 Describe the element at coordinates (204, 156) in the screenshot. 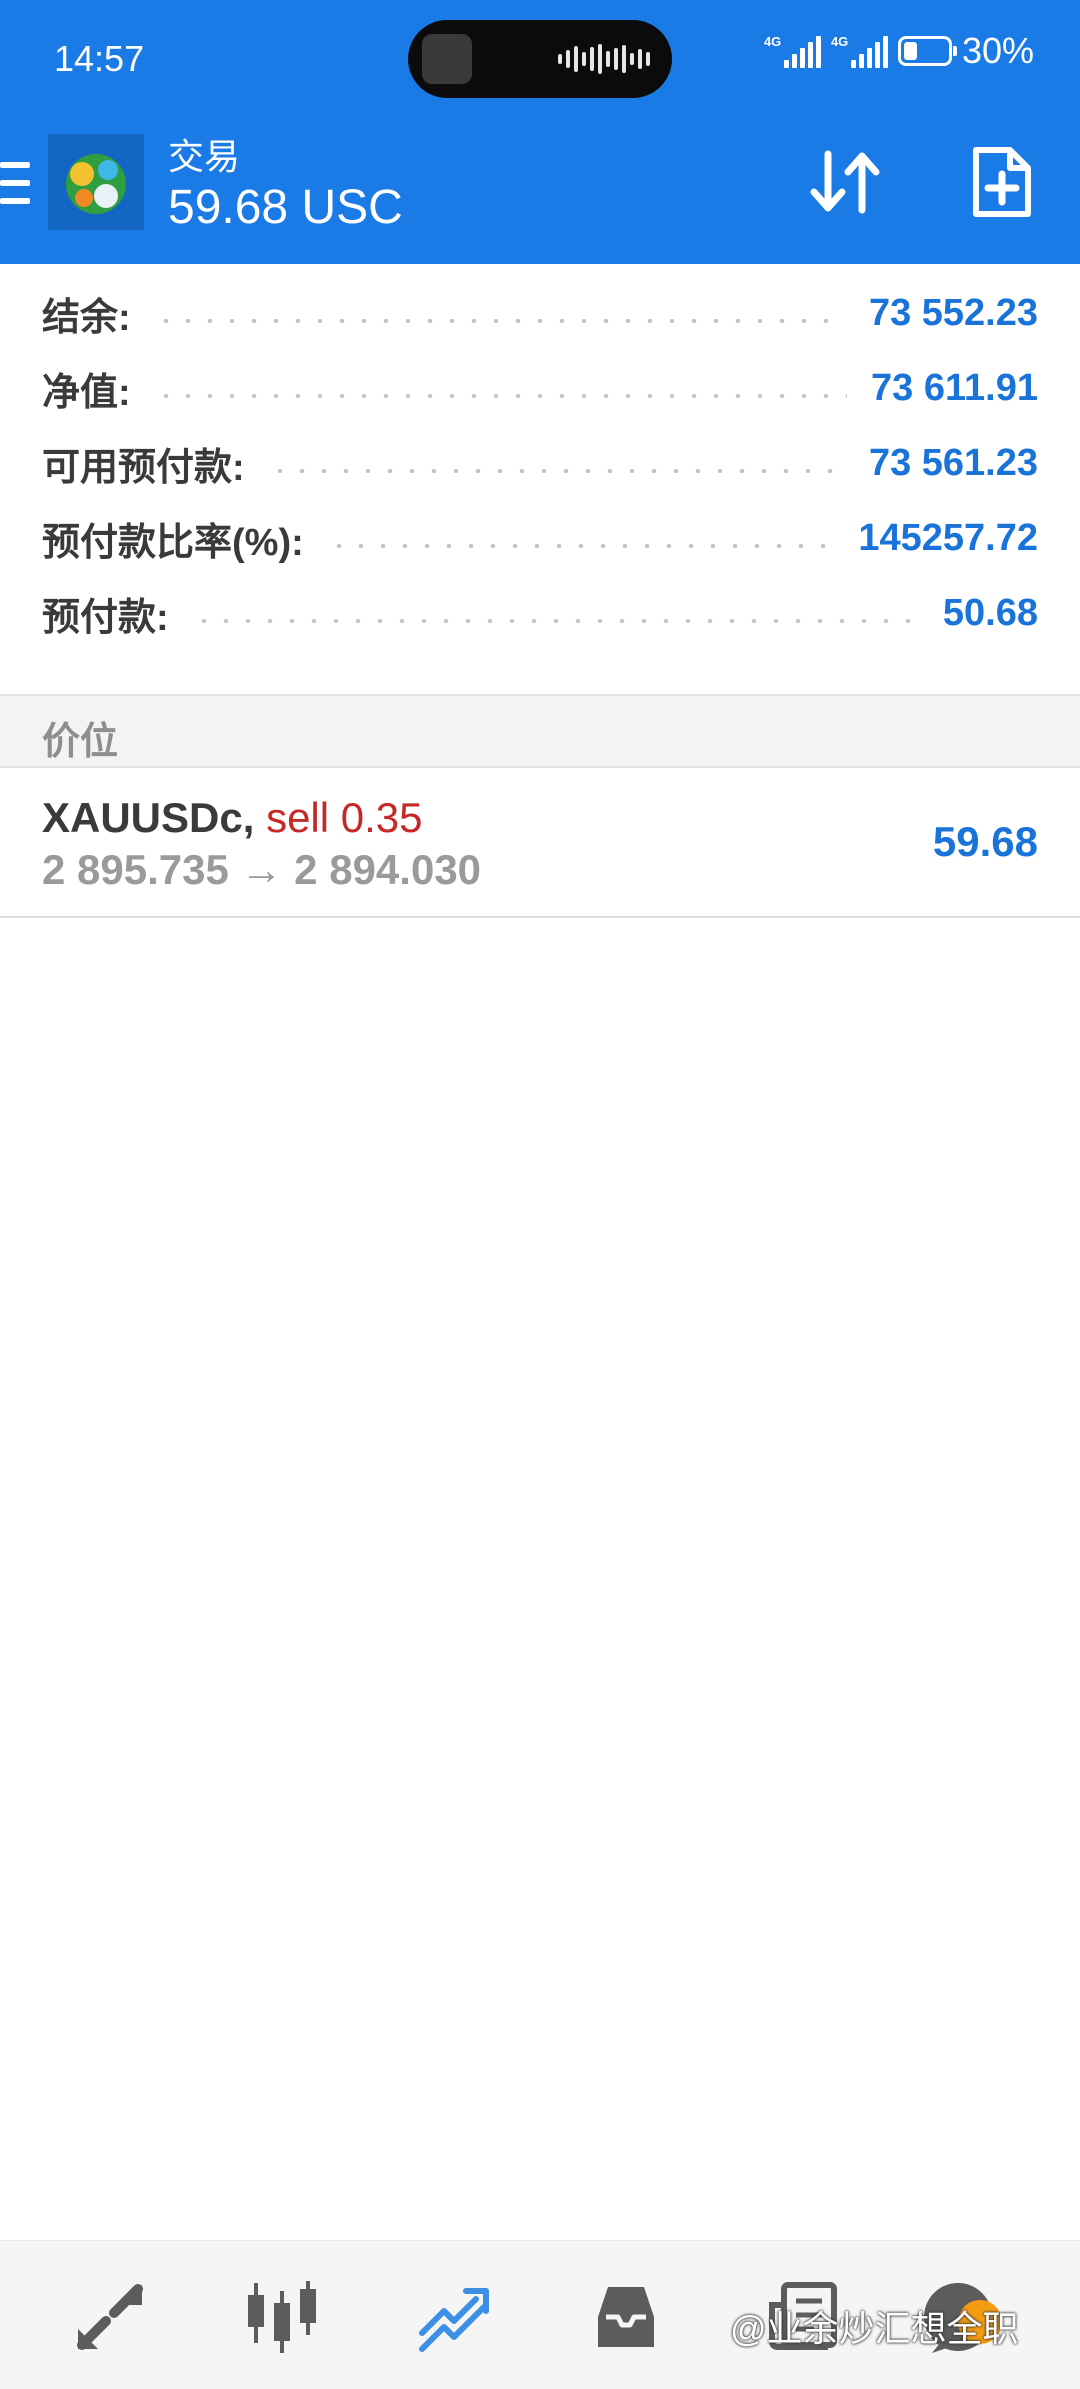

I see `page-title: 交易` at that location.